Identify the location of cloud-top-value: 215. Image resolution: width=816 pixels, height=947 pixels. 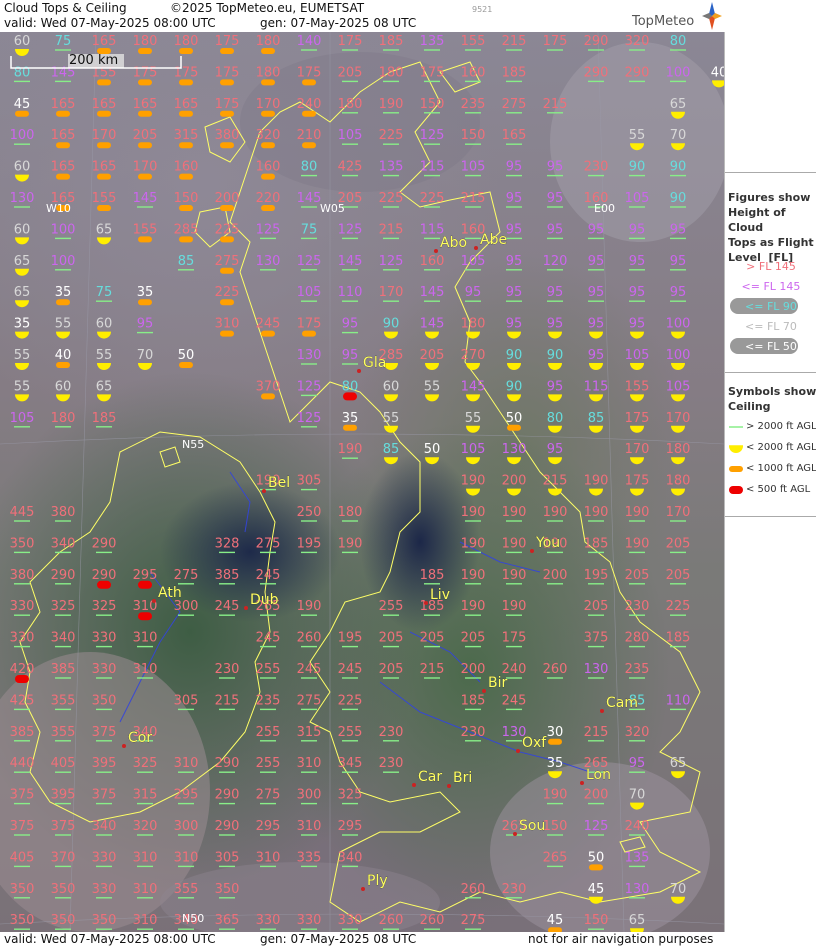
(473, 198).